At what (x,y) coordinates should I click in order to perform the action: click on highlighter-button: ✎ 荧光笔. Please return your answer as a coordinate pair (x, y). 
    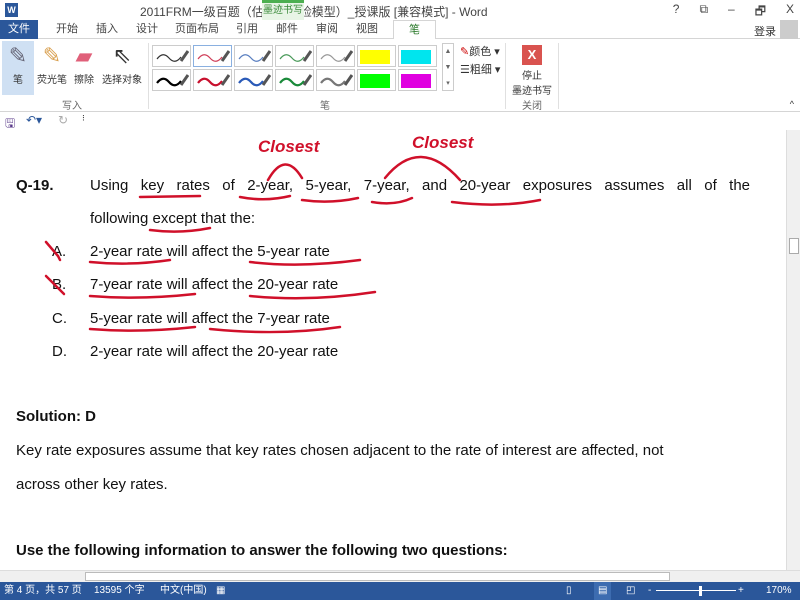
    Looking at the image, I should click on (52, 63).